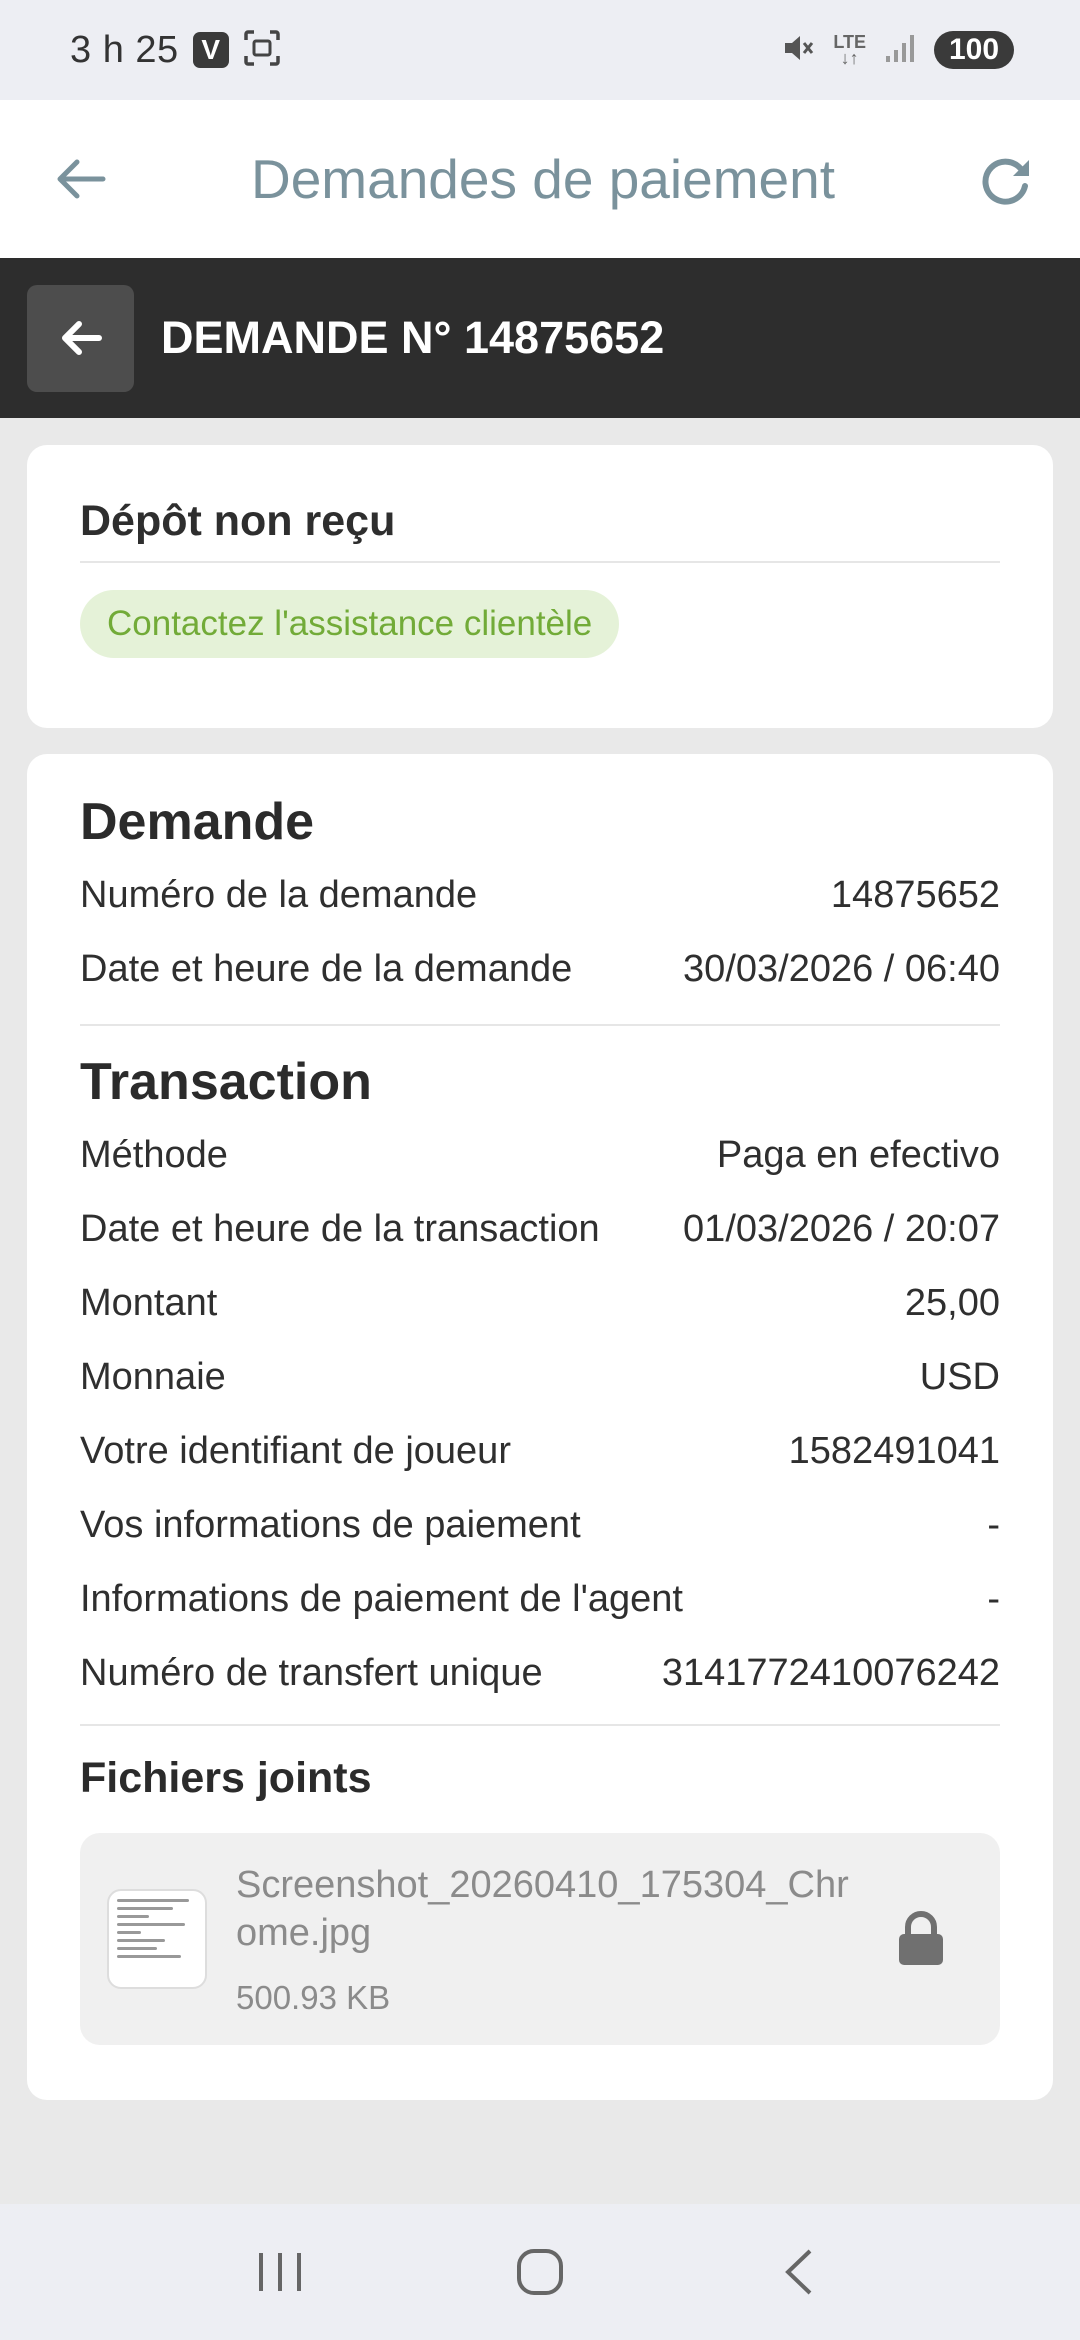 The width and height of the screenshot is (1080, 2340). I want to click on file-thumbnail, so click(157, 1939).